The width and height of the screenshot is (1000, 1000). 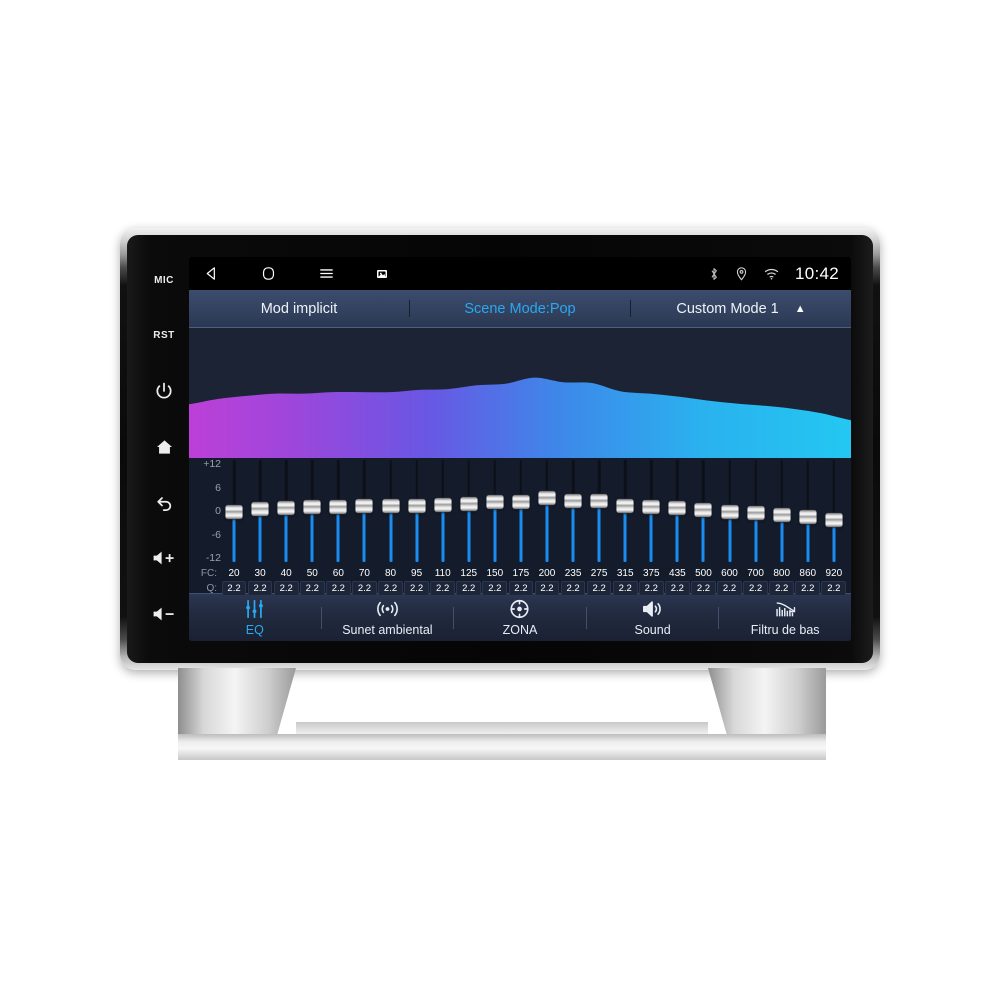 What do you see at coordinates (388, 617) in the screenshot?
I see `tab-sunet-ambiental: Sunet ambiental` at bounding box center [388, 617].